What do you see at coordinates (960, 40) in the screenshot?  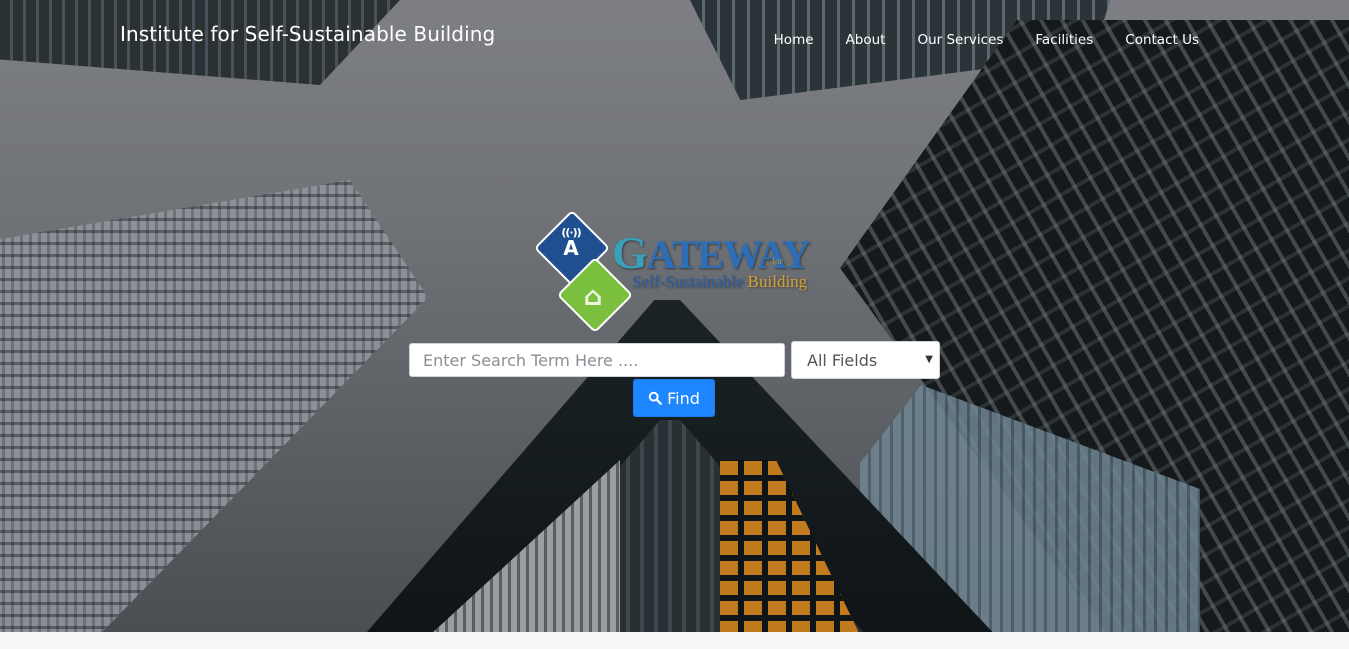 I see `nav-our-services: Our Services` at bounding box center [960, 40].